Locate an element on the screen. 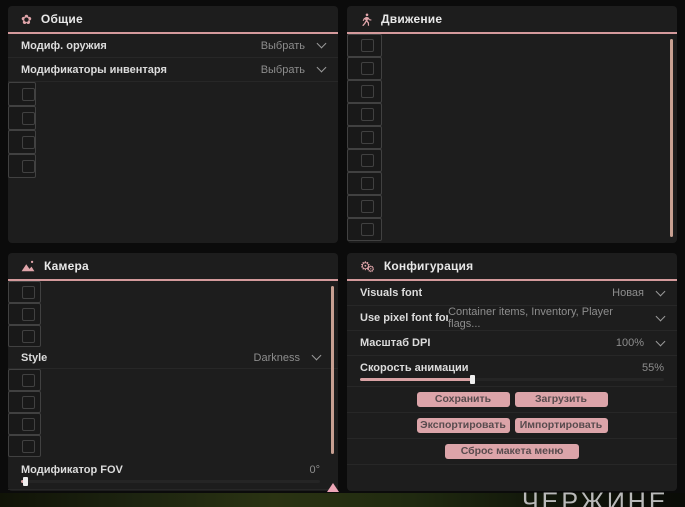 This screenshot has width=685, height=507. load-button: Загрузить is located at coordinates (561, 399).